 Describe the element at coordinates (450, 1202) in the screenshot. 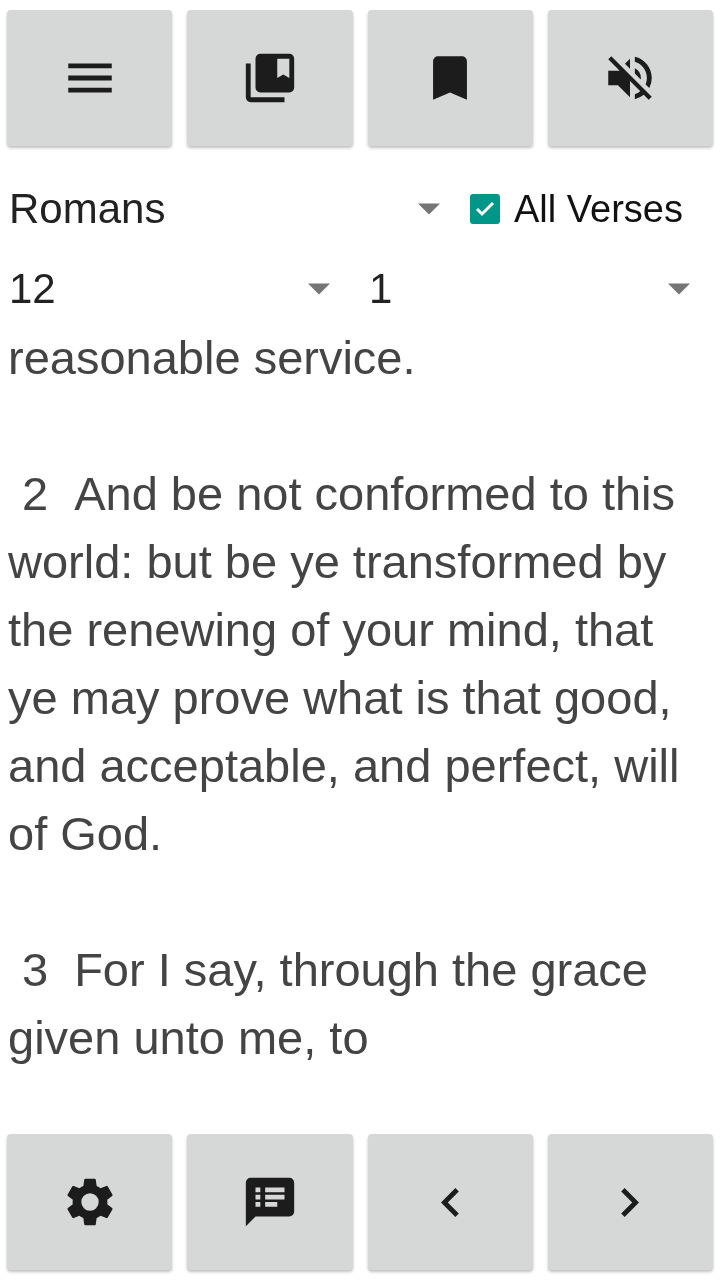

I see `chevron-left-icon` at that location.